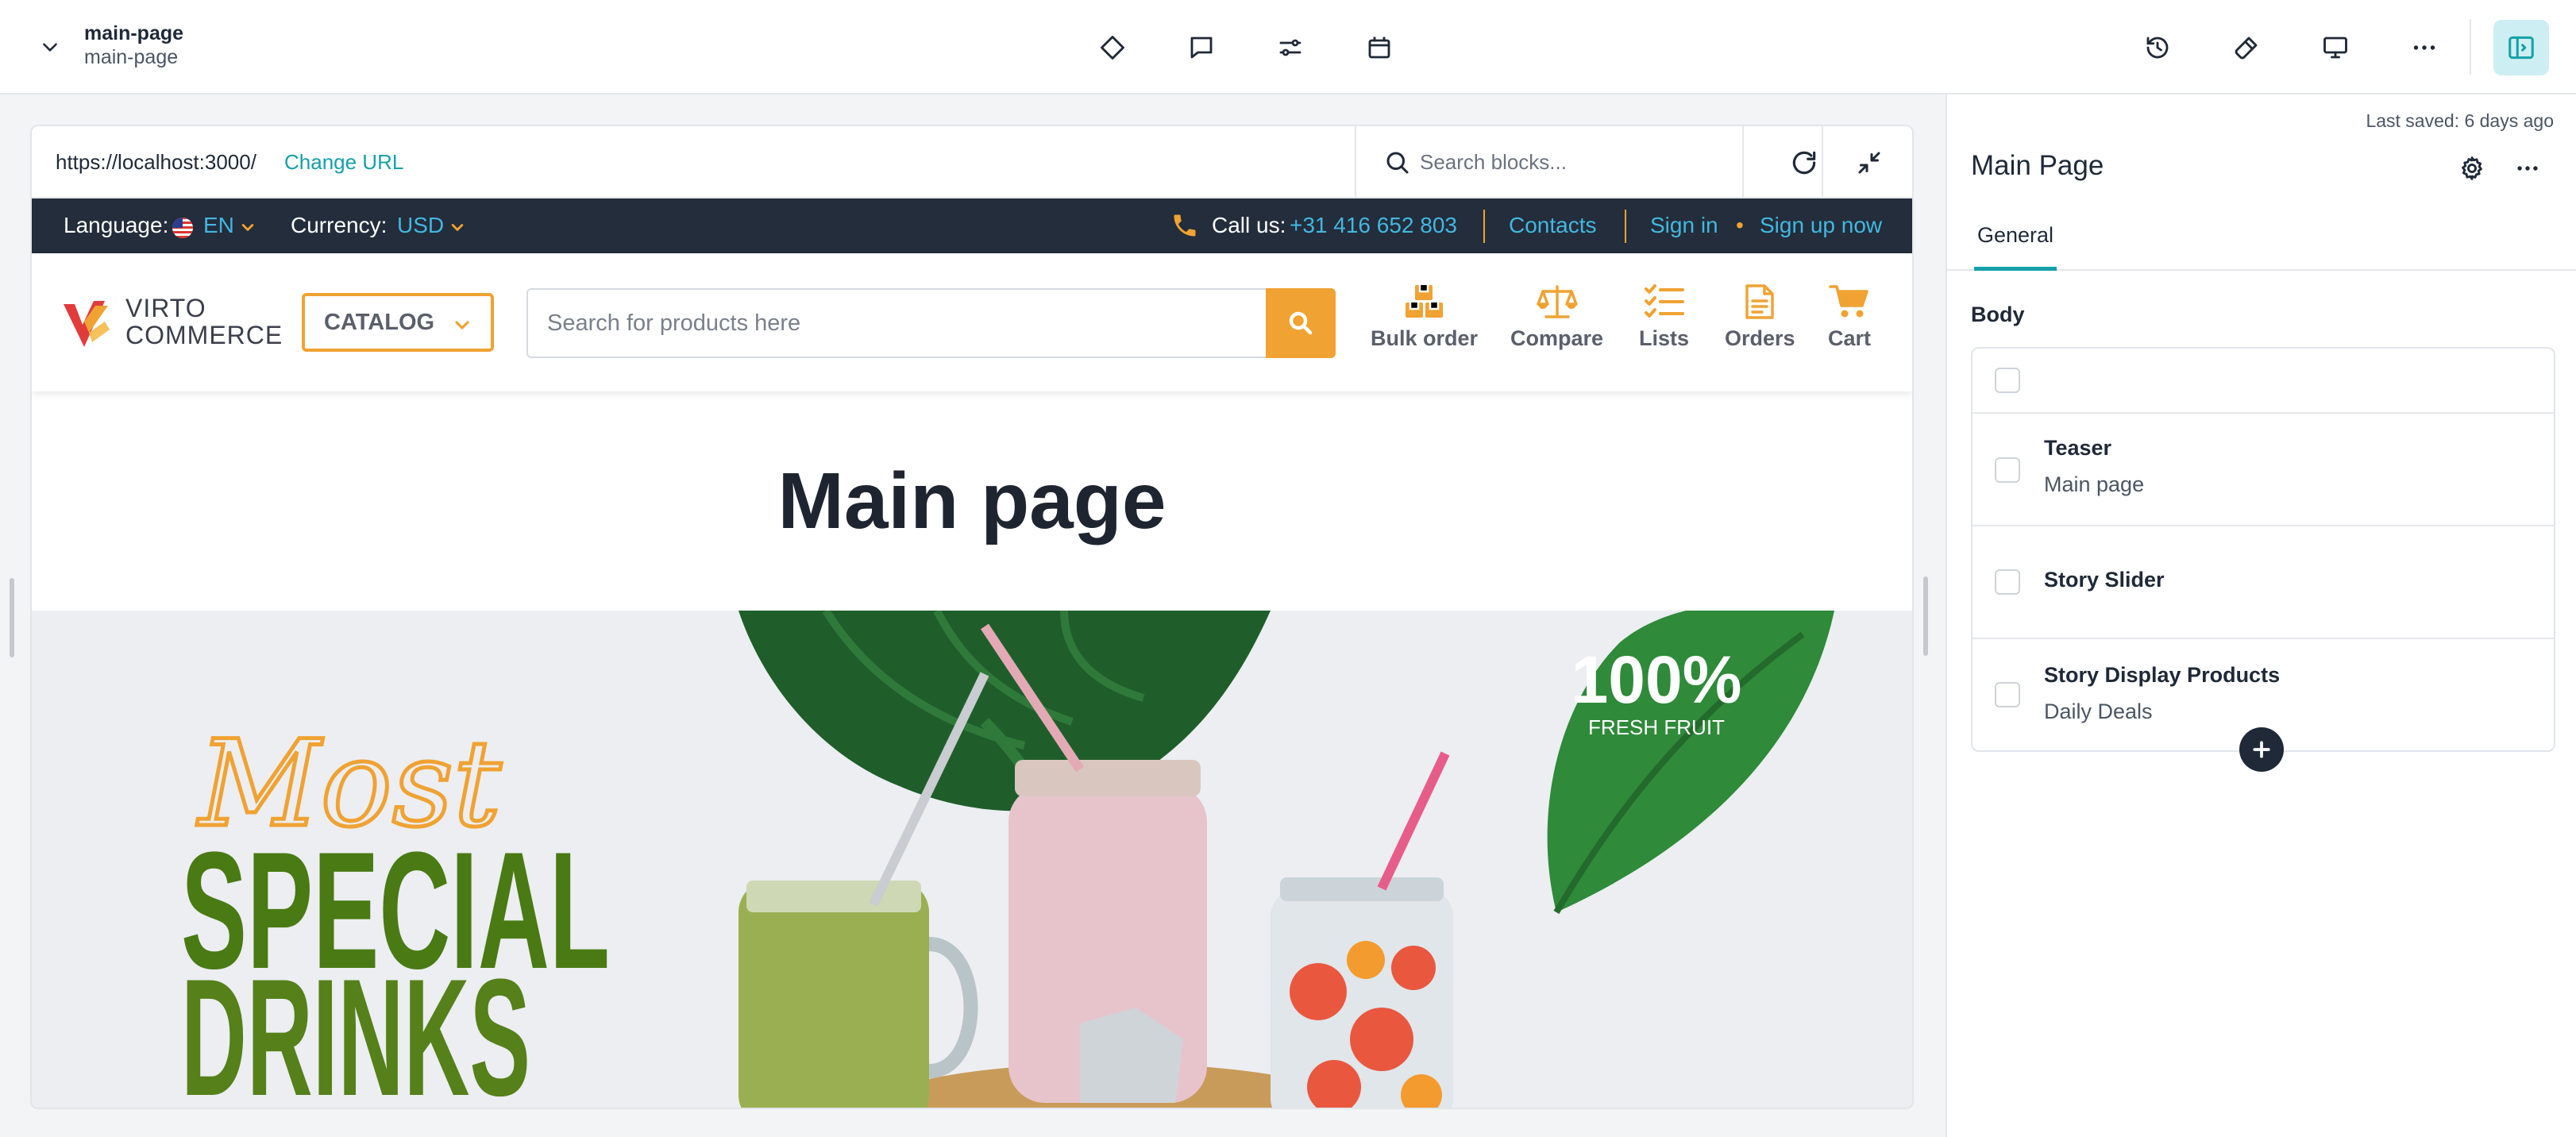 The image size is (2576, 1137). What do you see at coordinates (2098, 711) in the screenshot?
I see `block-subtitle: Daily Deals` at bounding box center [2098, 711].